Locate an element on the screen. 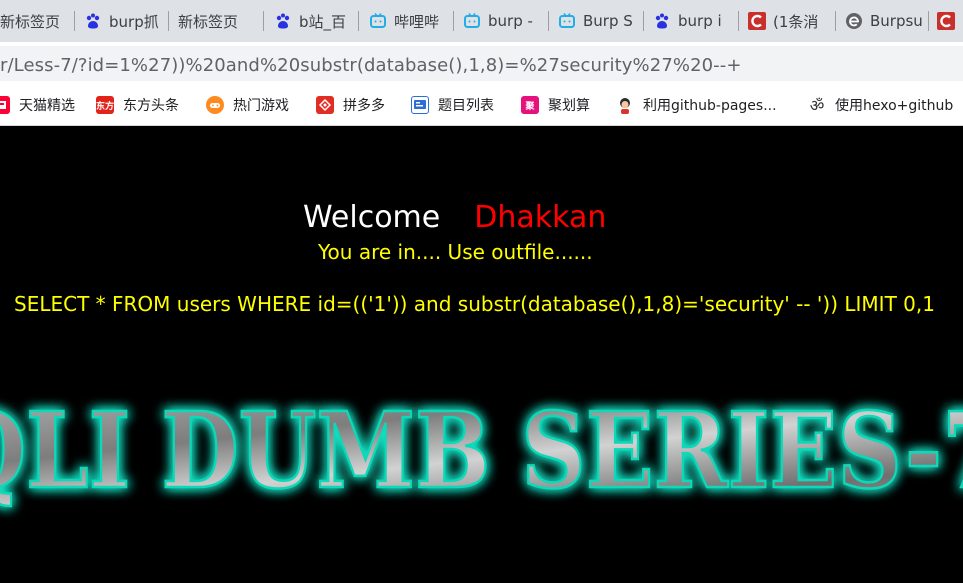 The height and width of the screenshot is (583, 963). tab: burp i is located at coordinates (692, 21).